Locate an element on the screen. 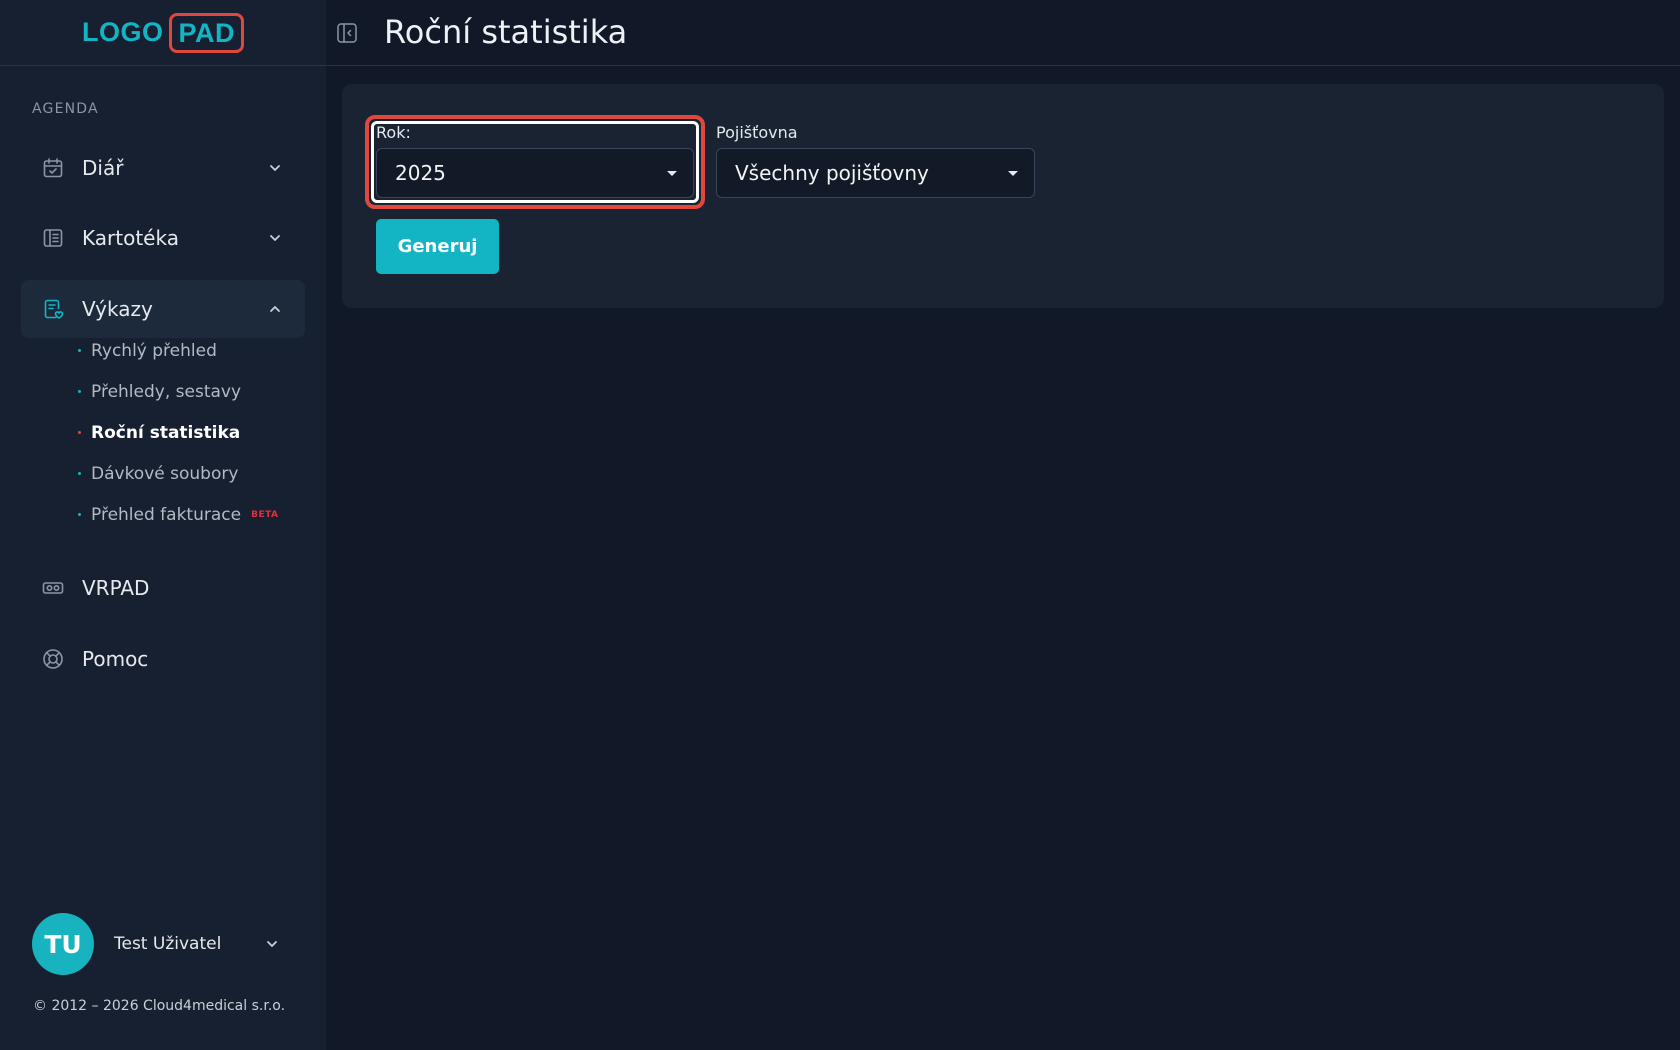 The height and width of the screenshot is (1050, 1680). submenu-item-label: Přehled fakturace is located at coordinates (166, 514).